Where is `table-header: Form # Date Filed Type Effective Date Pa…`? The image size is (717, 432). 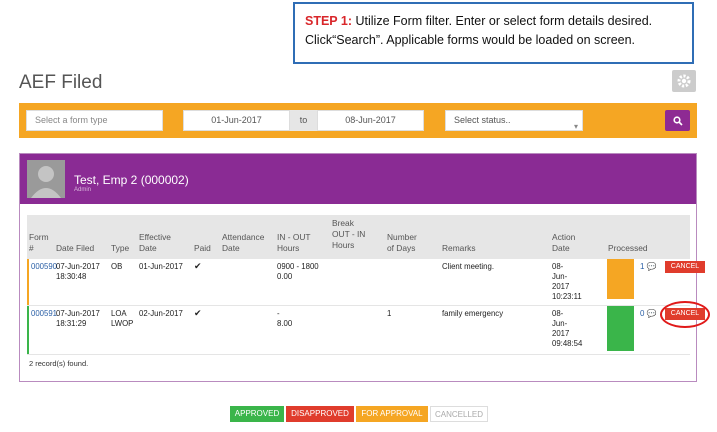
table-header: Form # Date Filed Type Effective Date Pa… is located at coordinates (358, 237).